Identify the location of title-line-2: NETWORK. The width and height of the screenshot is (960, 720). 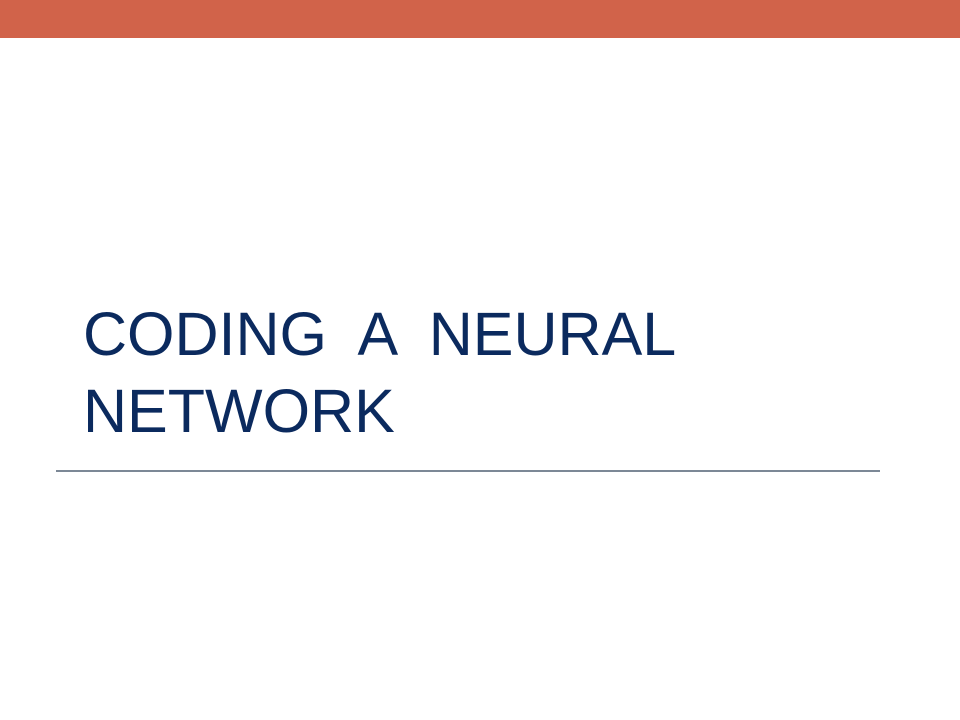
(239, 411).